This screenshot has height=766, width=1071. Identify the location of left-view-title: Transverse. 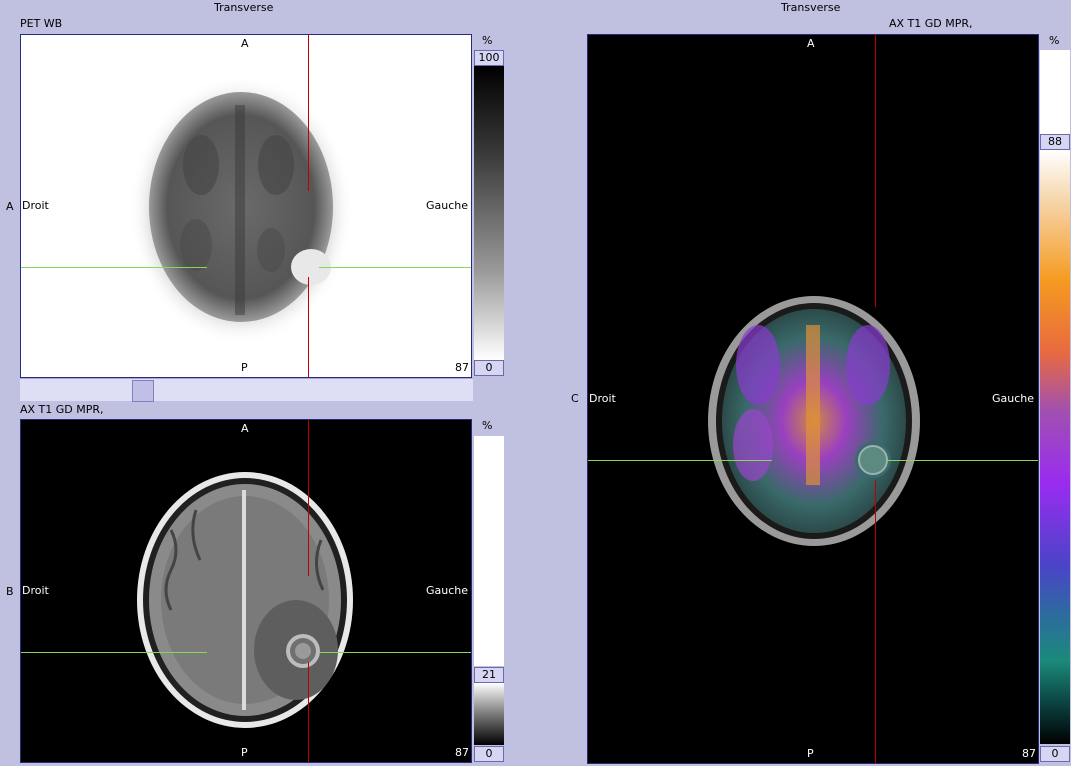
(244, 7).